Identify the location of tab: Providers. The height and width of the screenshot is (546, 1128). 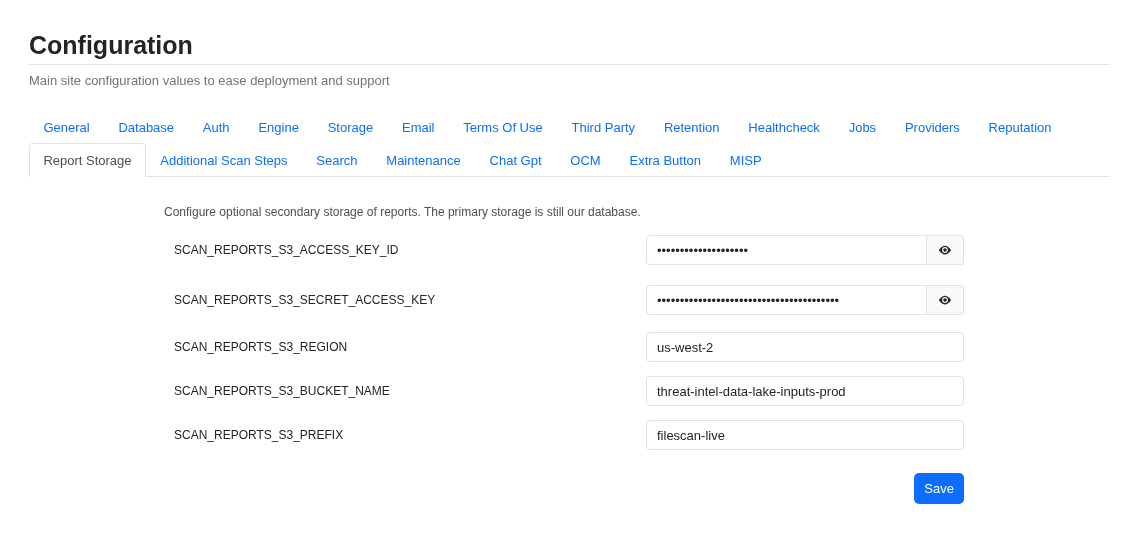
(932, 127).